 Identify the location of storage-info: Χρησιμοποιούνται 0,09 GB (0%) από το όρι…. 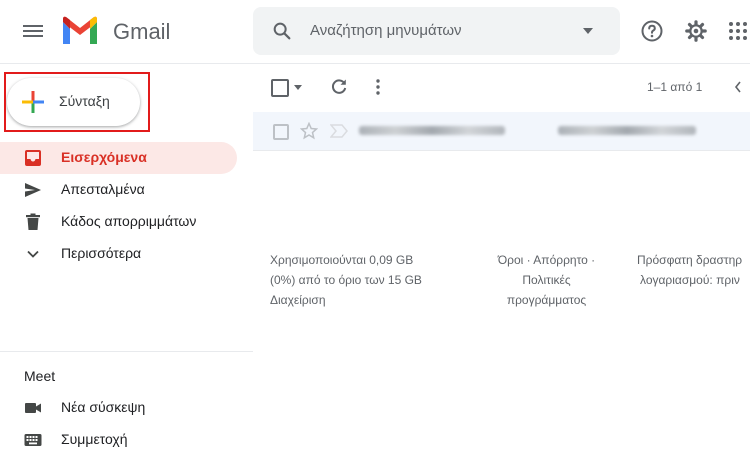
(346, 280).